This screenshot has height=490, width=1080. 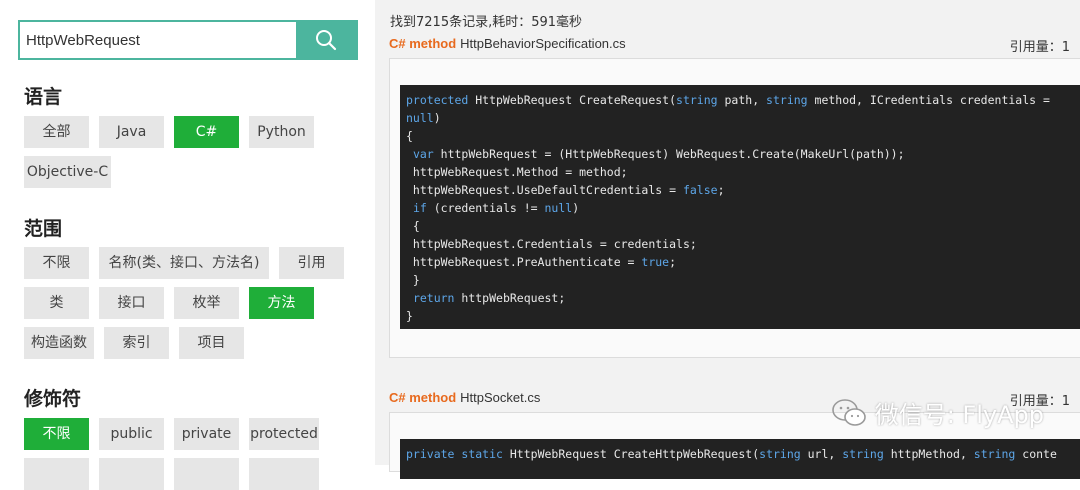 I want to click on watermark-text: 微信号: FlyApp, so click(x=959, y=415).